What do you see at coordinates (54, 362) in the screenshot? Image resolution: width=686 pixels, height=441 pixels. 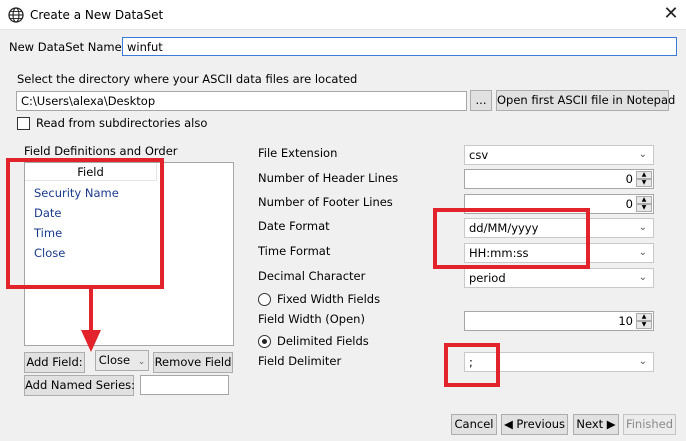 I see `add-field-button: Add Field:` at bounding box center [54, 362].